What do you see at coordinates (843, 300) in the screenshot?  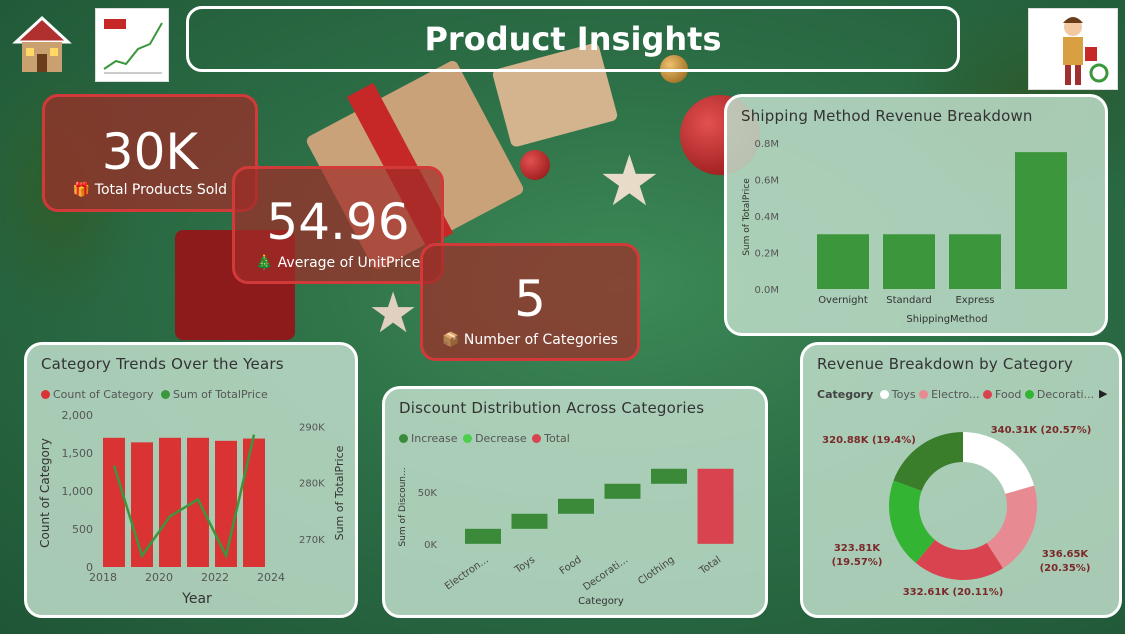 I see `x-tick-label: Overnight` at bounding box center [843, 300].